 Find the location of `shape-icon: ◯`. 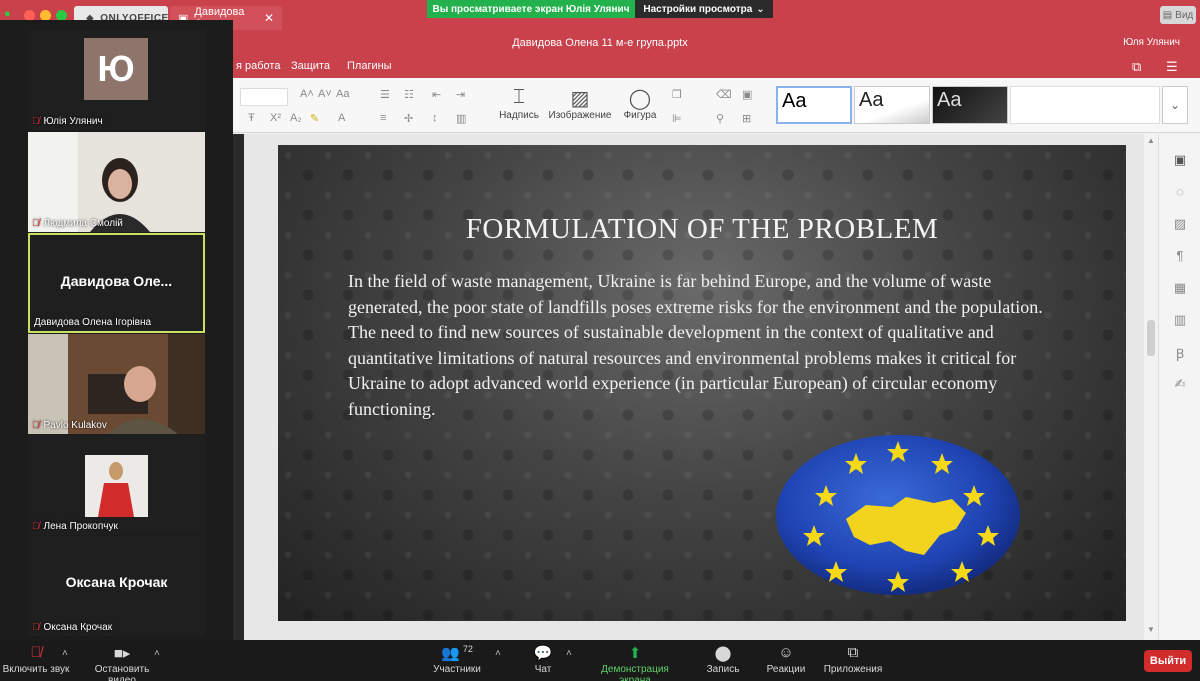

shape-icon: ◯ is located at coordinates (640, 99).